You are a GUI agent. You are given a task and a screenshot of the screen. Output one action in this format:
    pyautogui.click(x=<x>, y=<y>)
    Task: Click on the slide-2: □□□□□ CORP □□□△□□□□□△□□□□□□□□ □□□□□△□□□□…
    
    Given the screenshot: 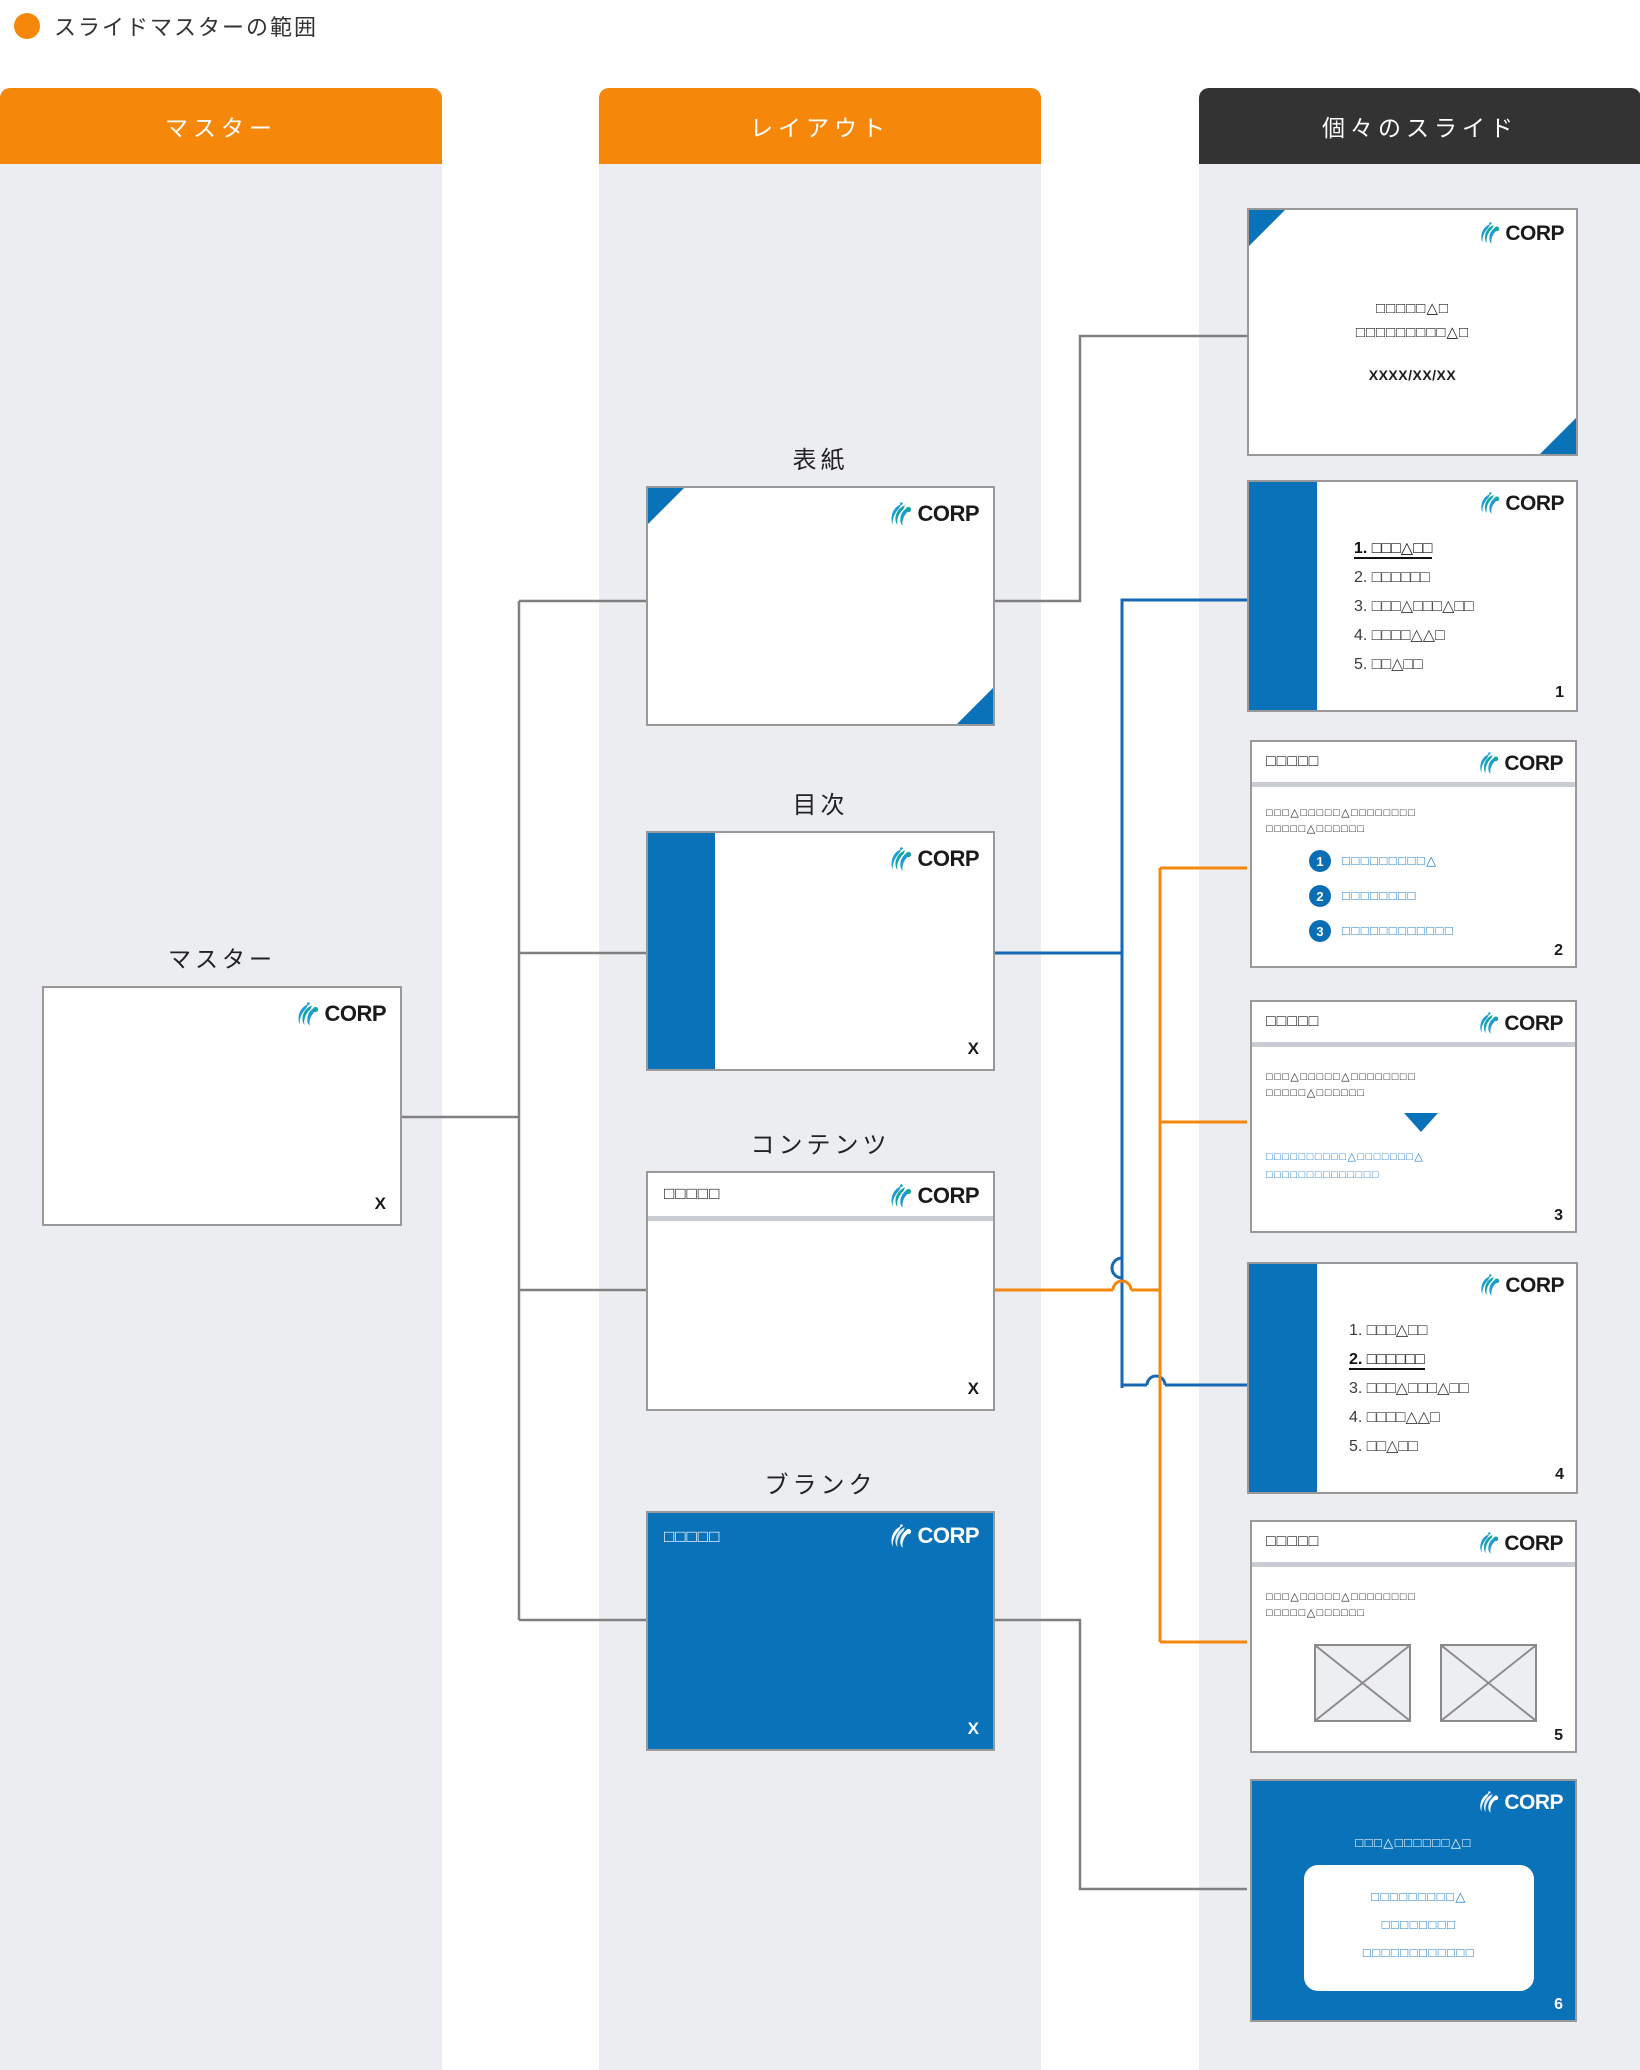 What is the action you would take?
    pyautogui.click(x=1413, y=854)
    